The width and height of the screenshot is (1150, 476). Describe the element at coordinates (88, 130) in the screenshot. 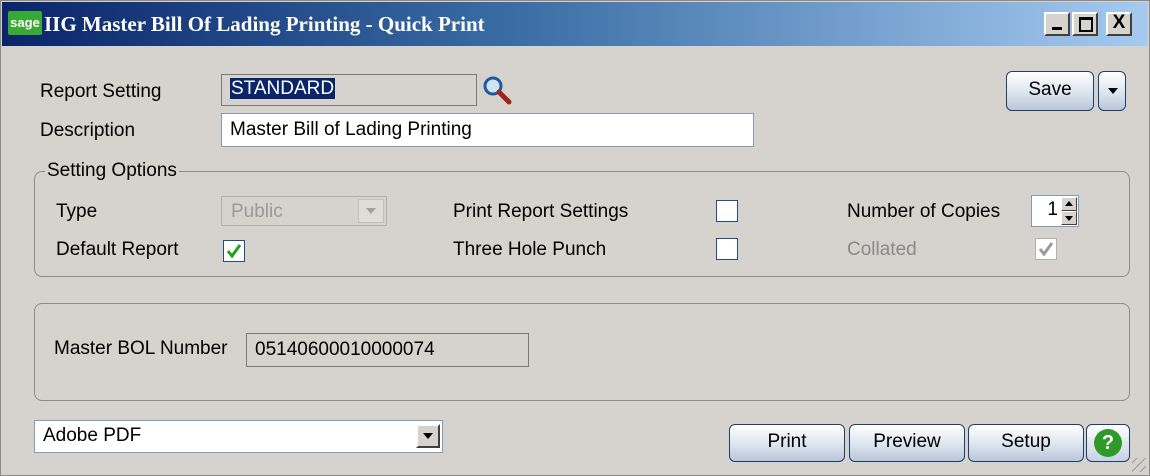

I see `description-label: Description` at that location.